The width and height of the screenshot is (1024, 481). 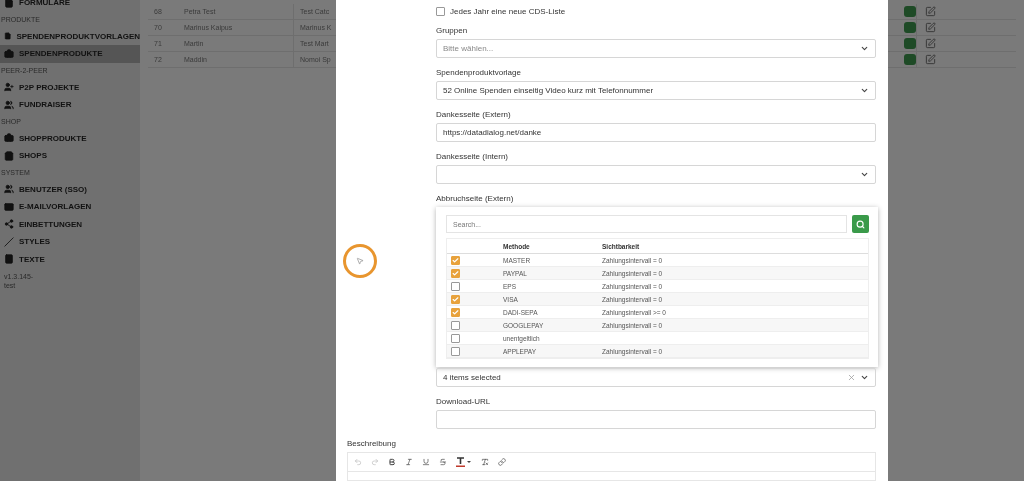 What do you see at coordinates (358, 462) in the screenshot?
I see `undo-icon` at bounding box center [358, 462].